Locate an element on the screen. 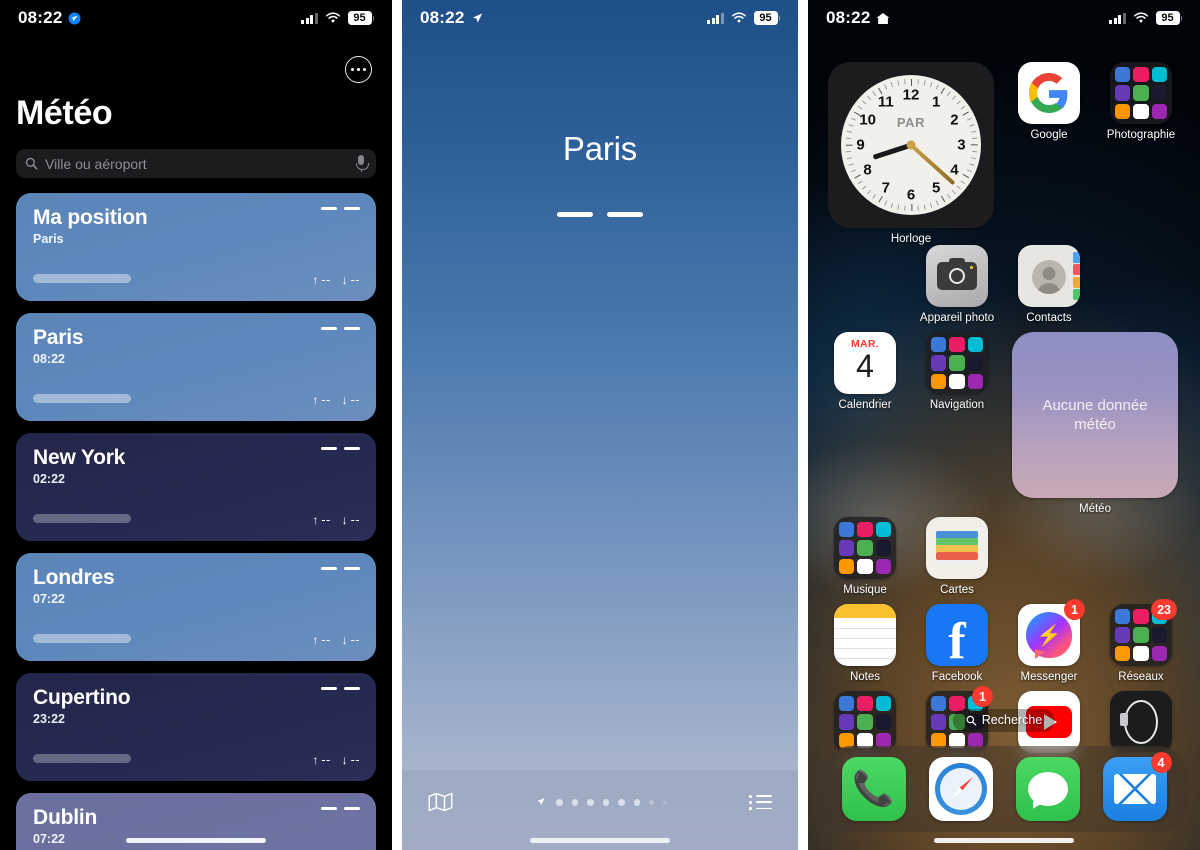  search-input: Ville ou aéroport is located at coordinates (196, 163).